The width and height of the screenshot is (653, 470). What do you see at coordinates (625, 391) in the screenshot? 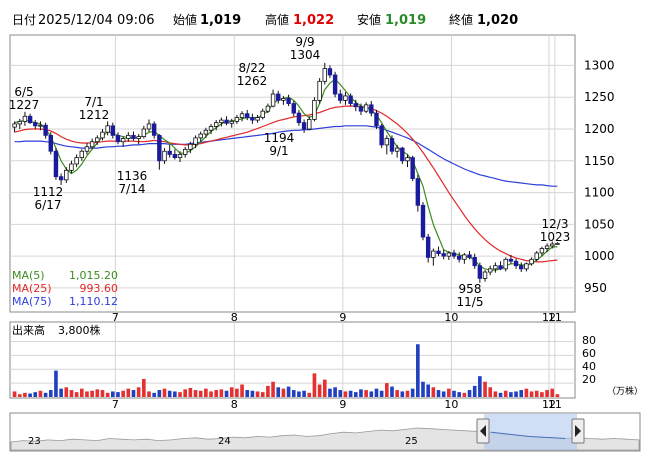
I see `volume-unit: （万株）` at bounding box center [625, 391].